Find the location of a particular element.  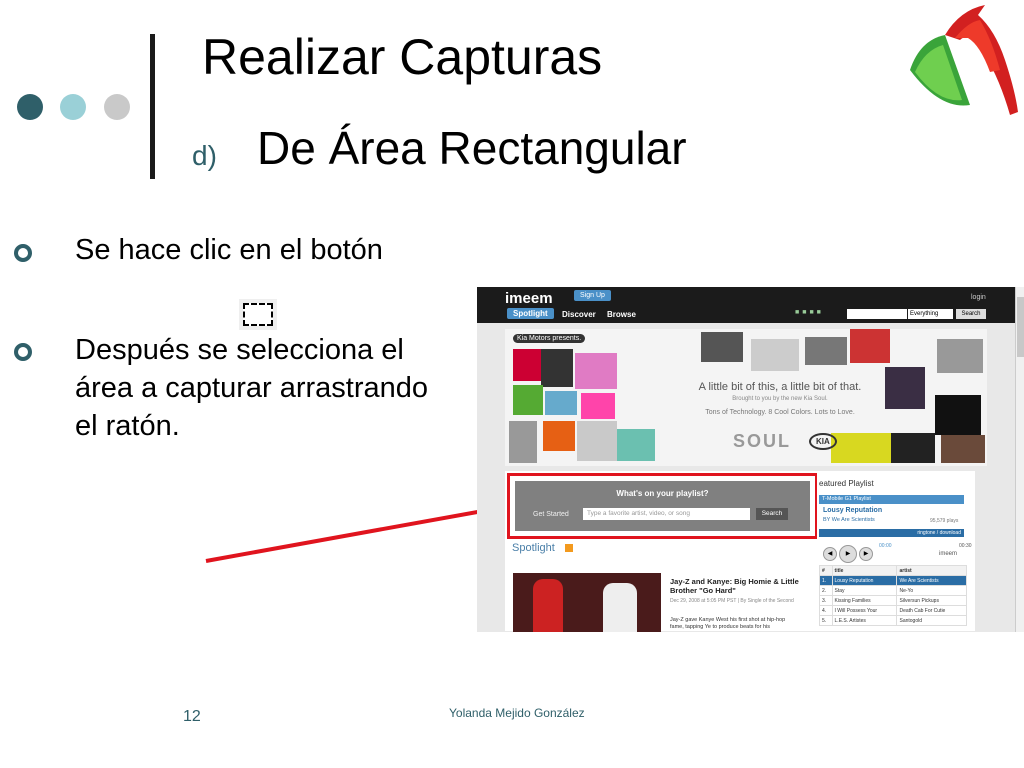

next-icon: ▶ is located at coordinates (866, 554).